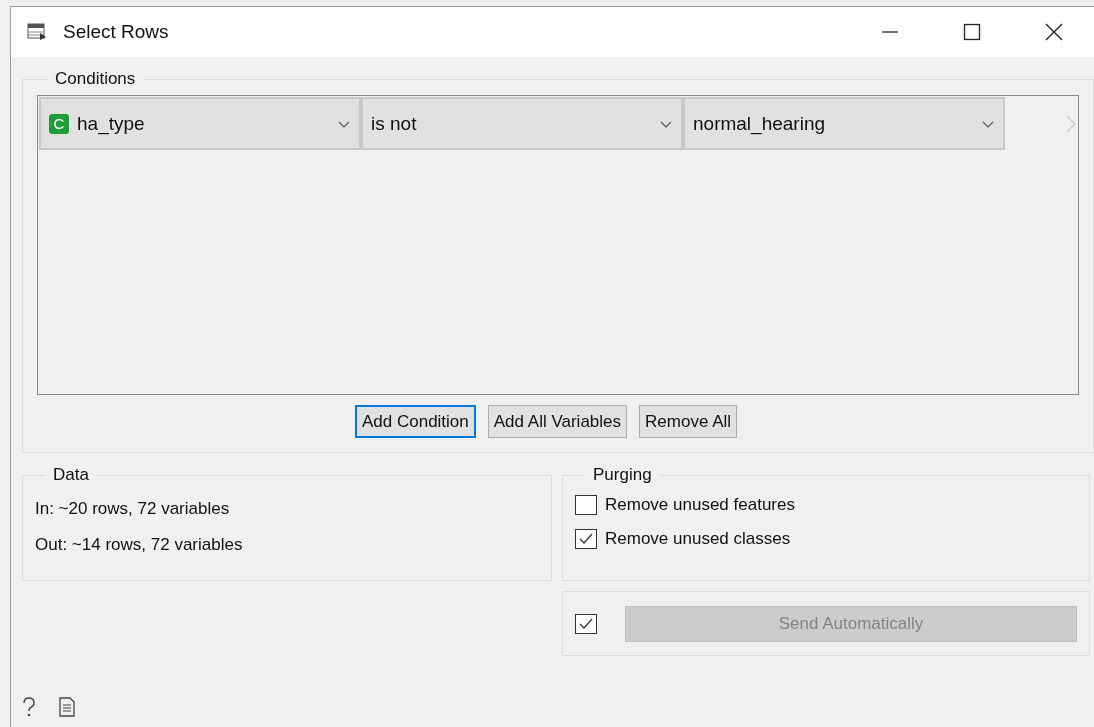 This screenshot has width=1094, height=727. What do you see at coordinates (972, 32) in the screenshot?
I see `maximize-icon` at bounding box center [972, 32].